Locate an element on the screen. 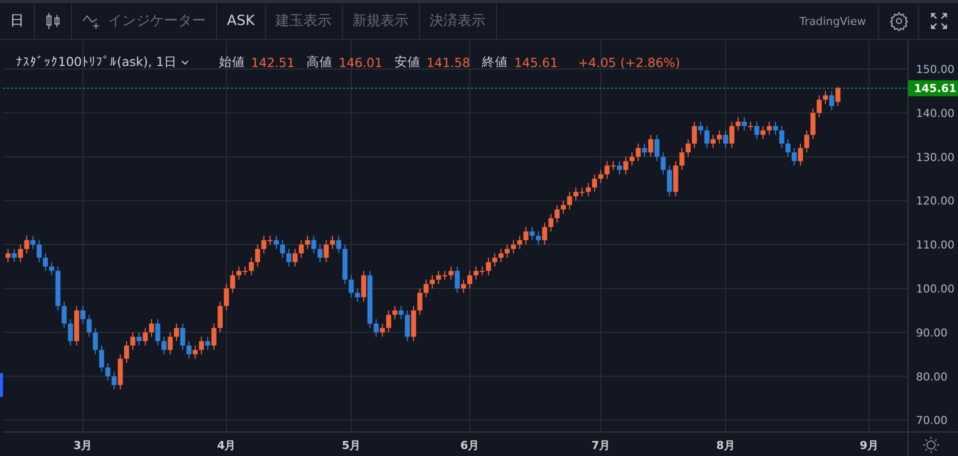 This screenshot has width=958, height=456. price-label: 120.00 is located at coordinates (935, 201).